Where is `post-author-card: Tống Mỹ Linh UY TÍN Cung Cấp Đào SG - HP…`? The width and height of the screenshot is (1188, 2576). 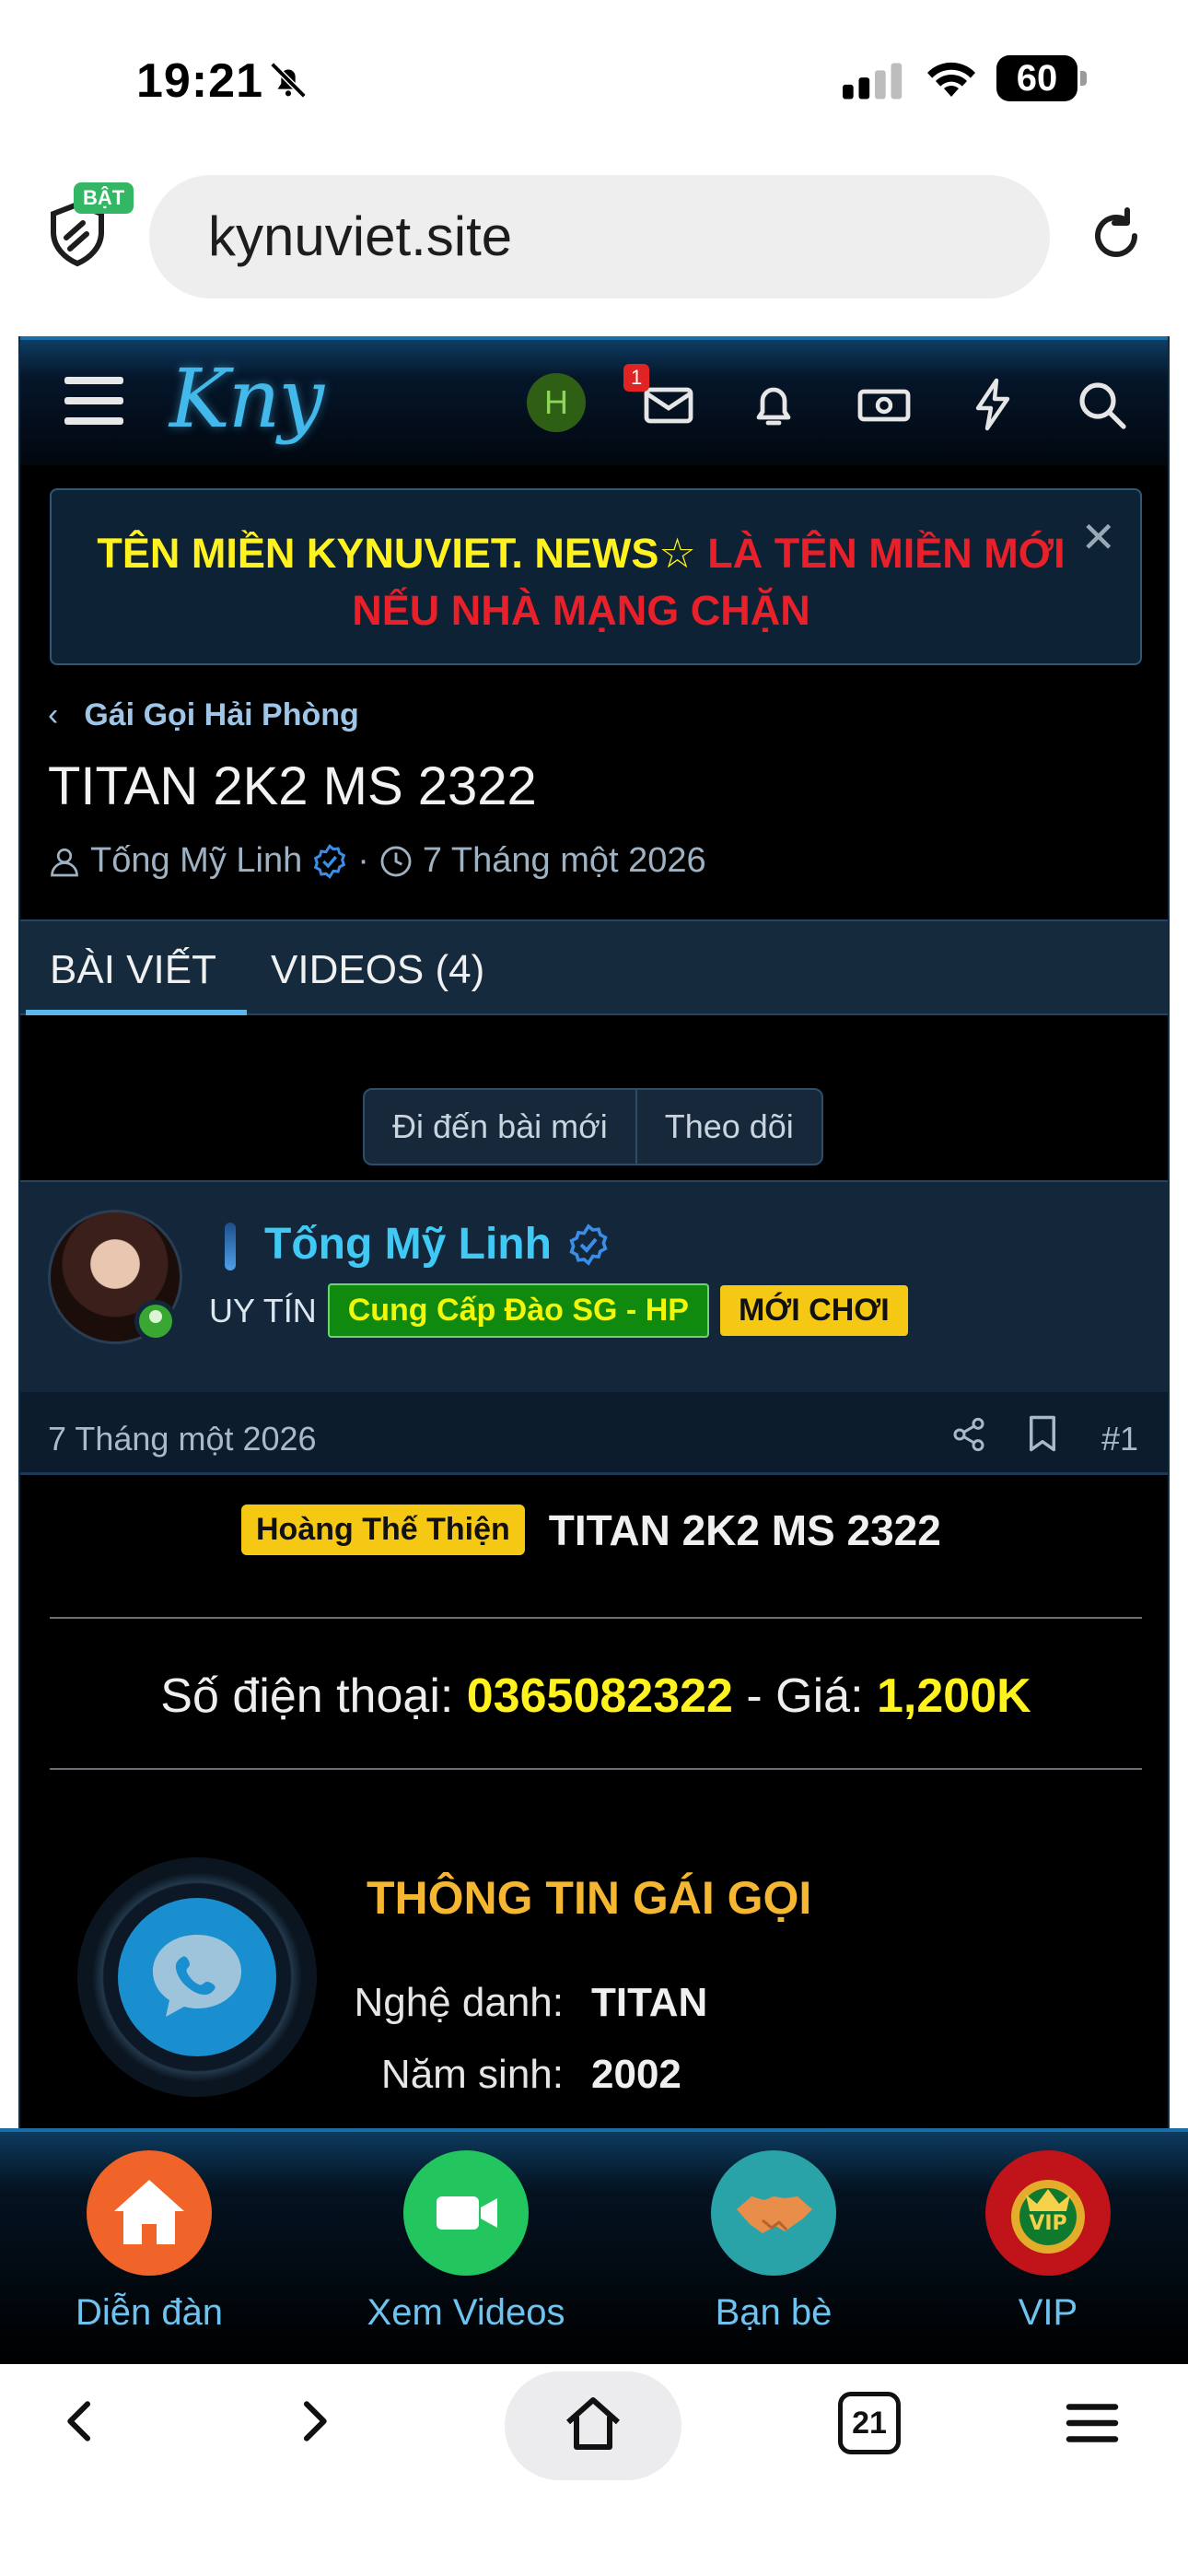
post-author-card: Tống Mỹ Linh UY TÍN Cung Cấp Đào SG - HP… is located at coordinates (594, 1286).